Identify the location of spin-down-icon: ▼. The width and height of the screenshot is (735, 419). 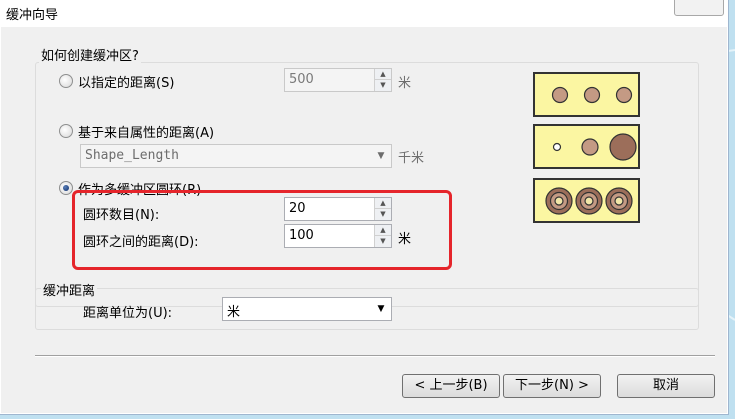
(383, 85).